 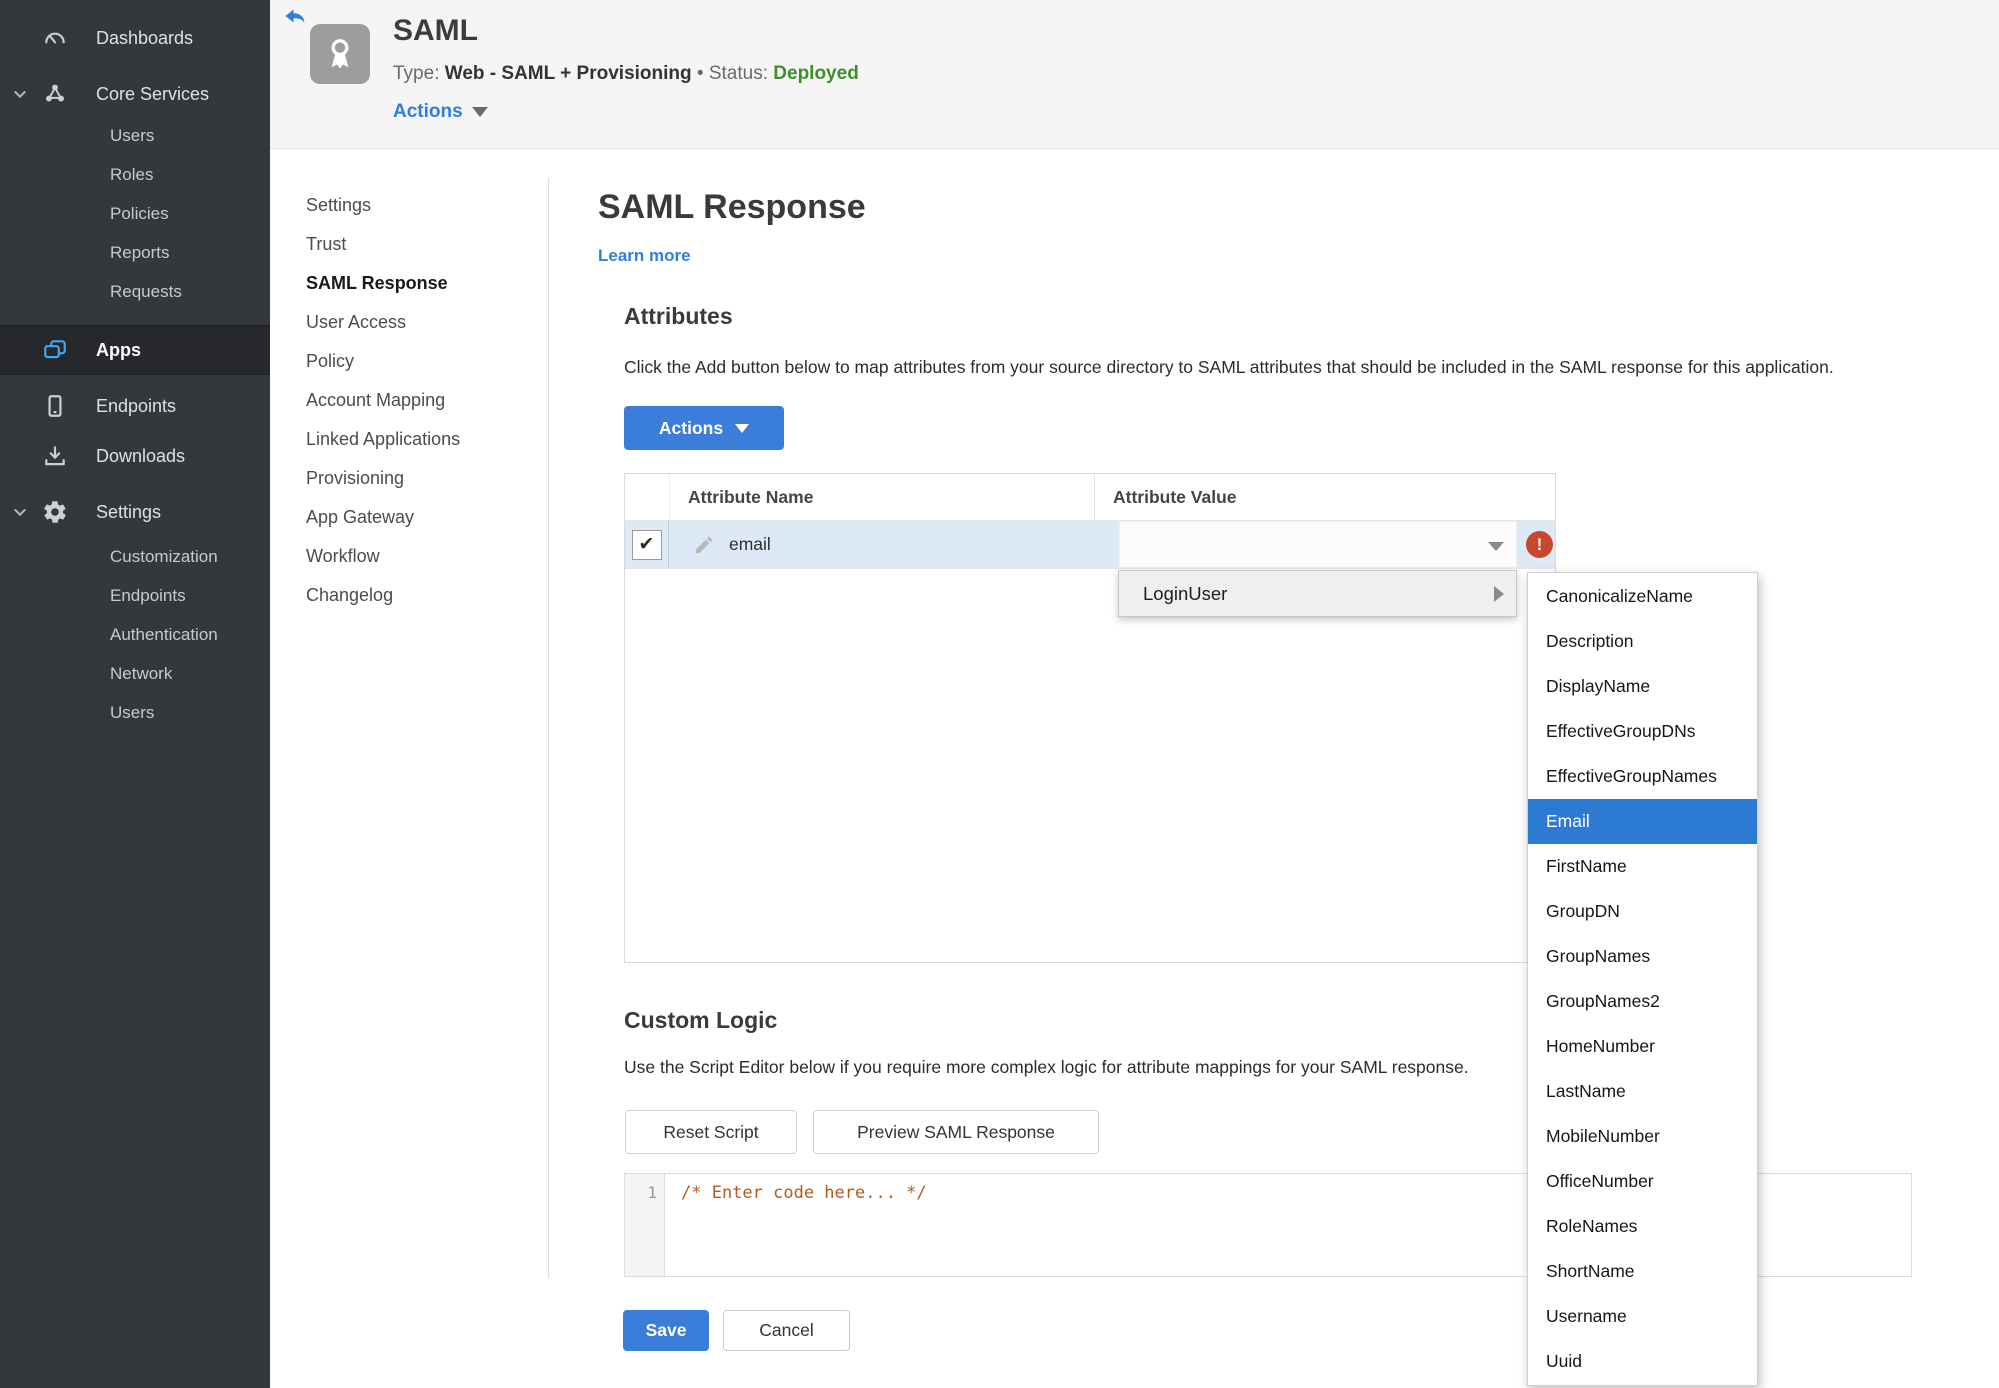 I want to click on submenu-item-groupnames2: GroupNames2, so click(x=1642, y=1001).